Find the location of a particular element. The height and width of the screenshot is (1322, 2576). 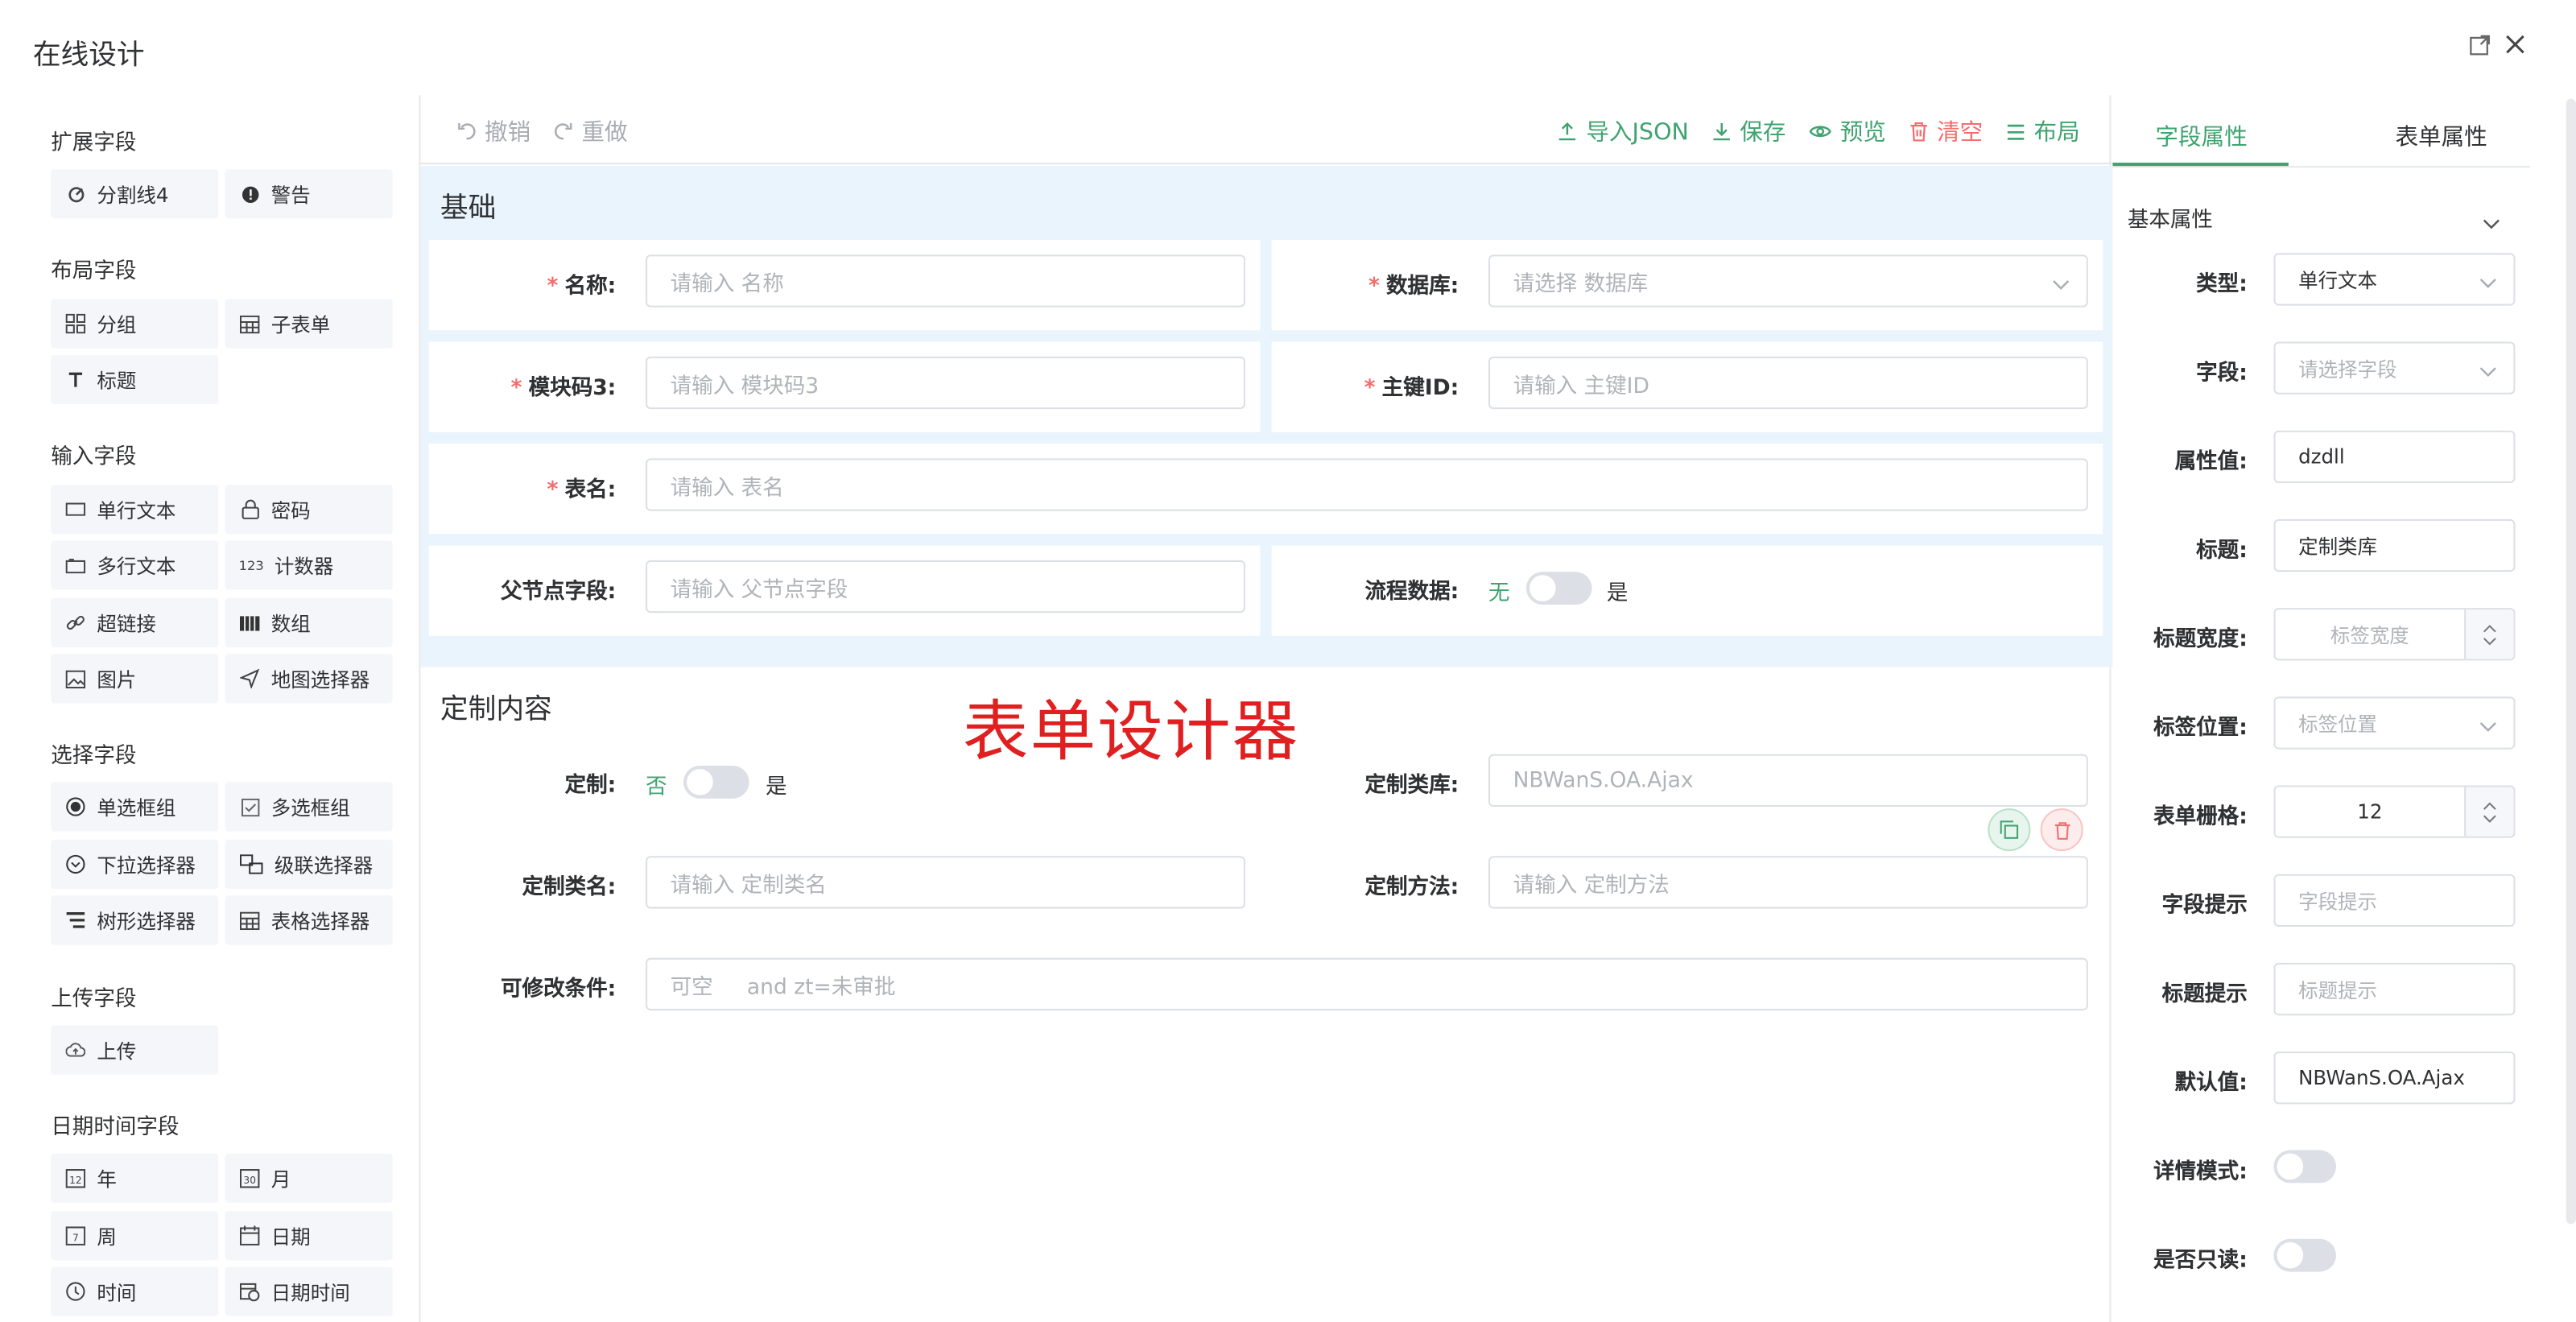

module-code-input: 请输入 模块码3 is located at coordinates (945, 383).